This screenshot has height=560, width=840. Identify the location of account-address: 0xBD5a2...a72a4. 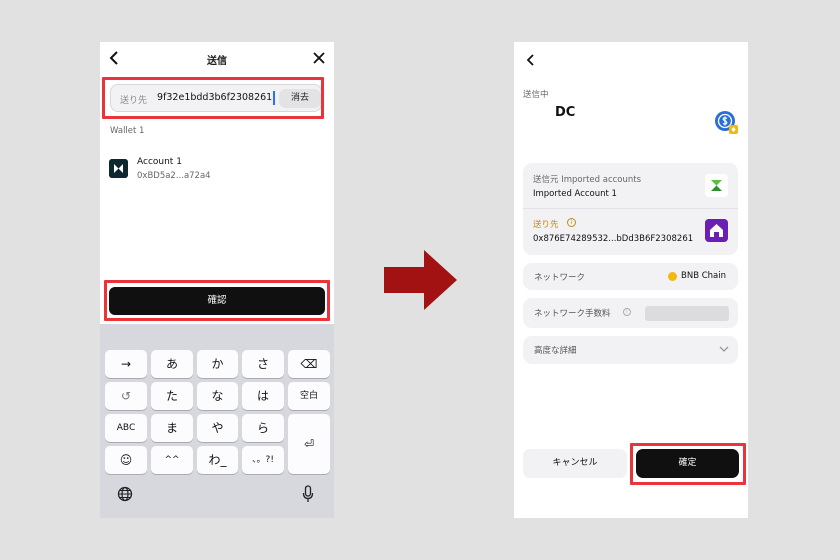
(174, 176).